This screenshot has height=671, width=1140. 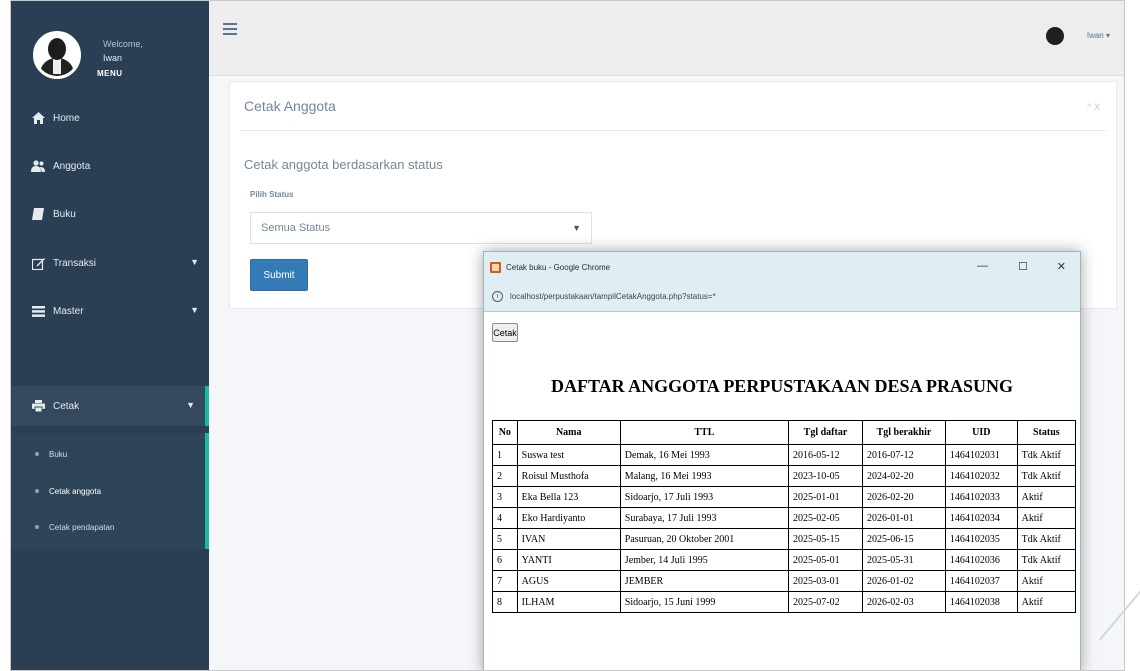 What do you see at coordinates (903, 432) in the screenshot?
I see `column-header: Tgl berakhir` at bounding box center [903, 432].